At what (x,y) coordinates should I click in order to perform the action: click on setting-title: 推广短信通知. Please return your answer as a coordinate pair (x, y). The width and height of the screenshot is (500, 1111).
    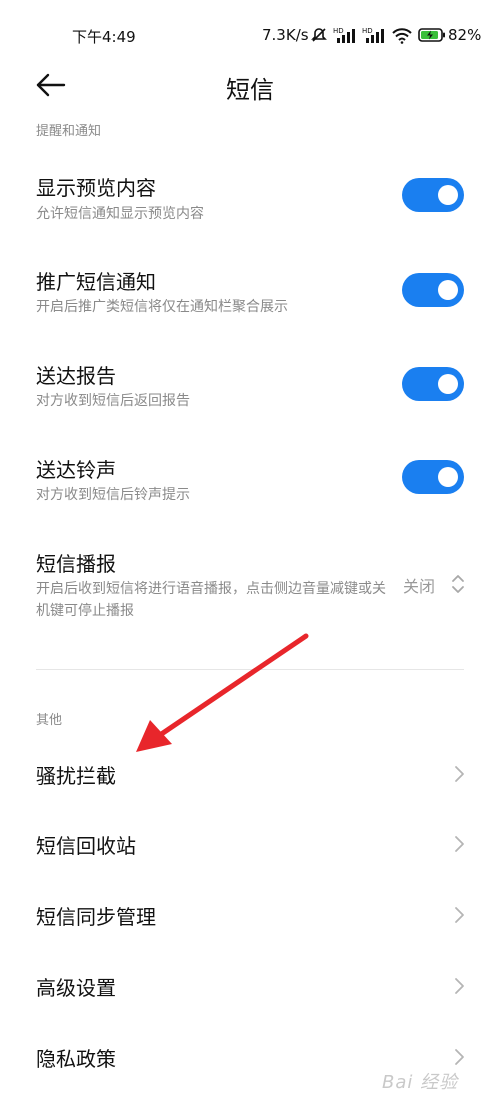
    Looking at the image, I should click on (96, 282).